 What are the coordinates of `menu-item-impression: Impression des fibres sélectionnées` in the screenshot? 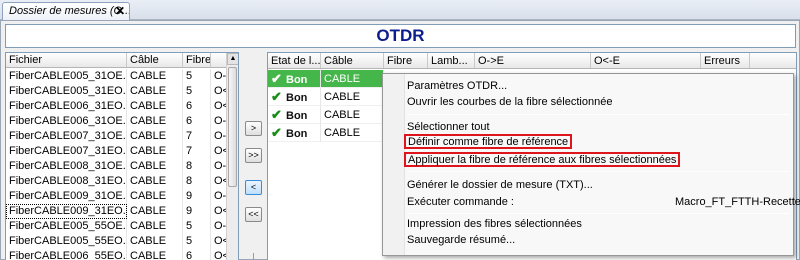 It's located at (494, 224).